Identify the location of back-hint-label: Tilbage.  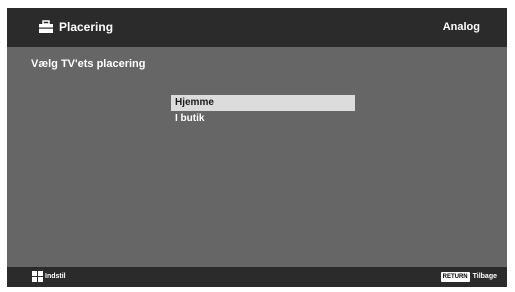
(484, 276).